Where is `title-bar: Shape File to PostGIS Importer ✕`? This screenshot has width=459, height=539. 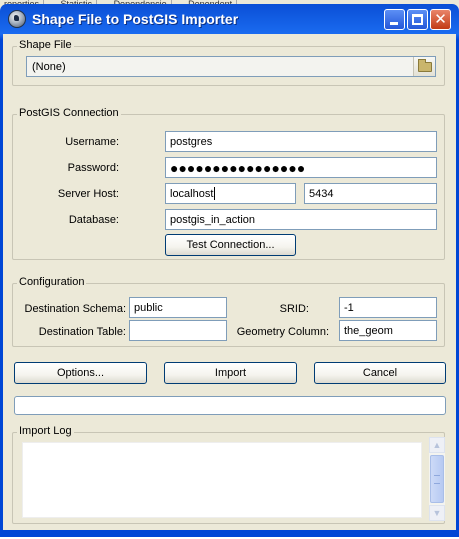 title-bar: Shape File to PostGIS Importer ✕ is located at coordinates (229, 19).